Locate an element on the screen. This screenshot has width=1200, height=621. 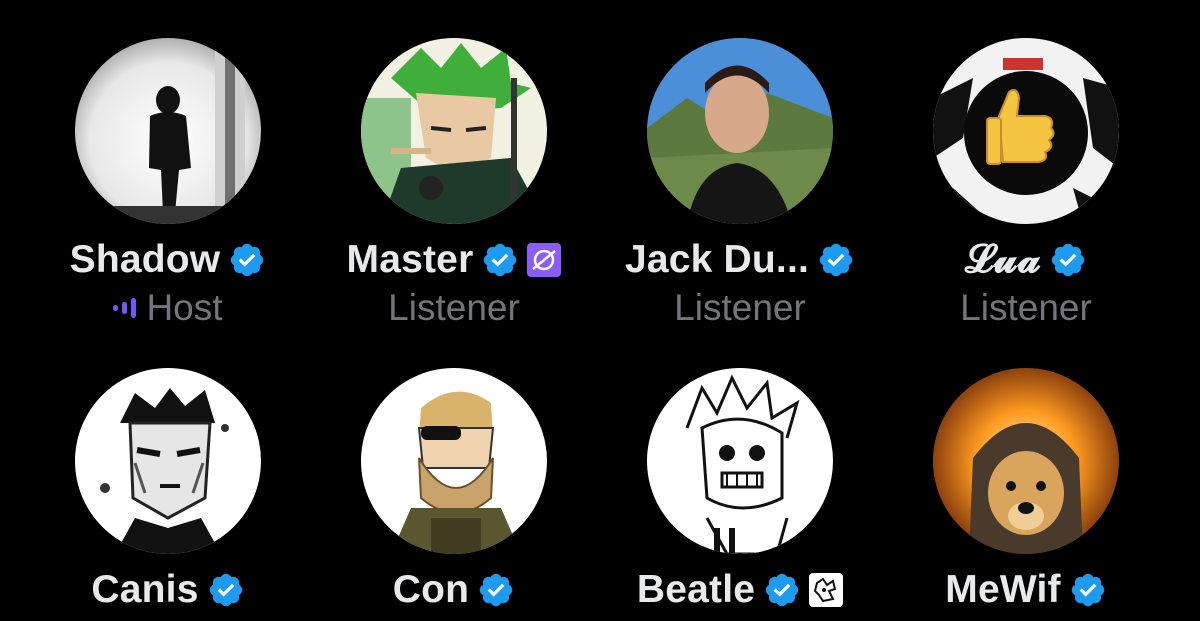
name-row: MeWif is located at coordinates (1025, 590).